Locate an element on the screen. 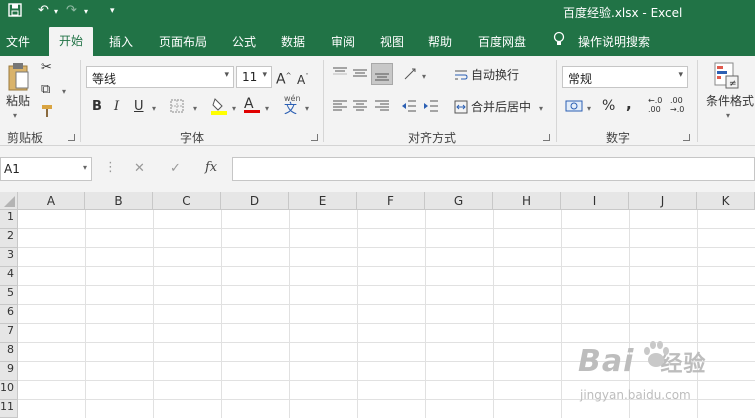 This screenshot has height=418, width=755. paste-label: 粘贴 is located at coordinates (18, 101).